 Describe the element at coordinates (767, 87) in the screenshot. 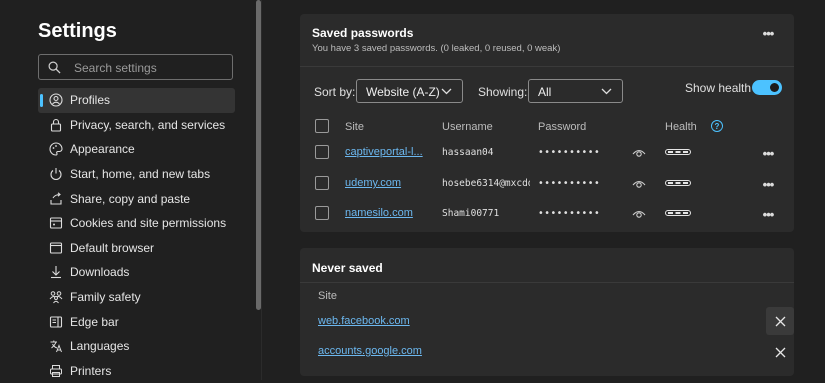

I see `show-health-toggle` at that location.